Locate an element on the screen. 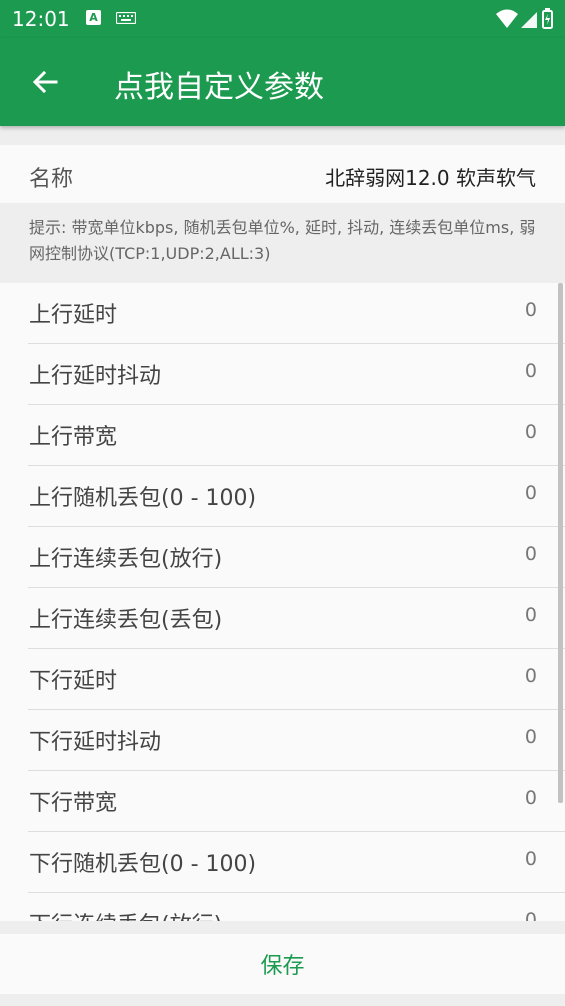 The image size is (565, 1006). save-button: 保存 is located at coordinates (282, 964).